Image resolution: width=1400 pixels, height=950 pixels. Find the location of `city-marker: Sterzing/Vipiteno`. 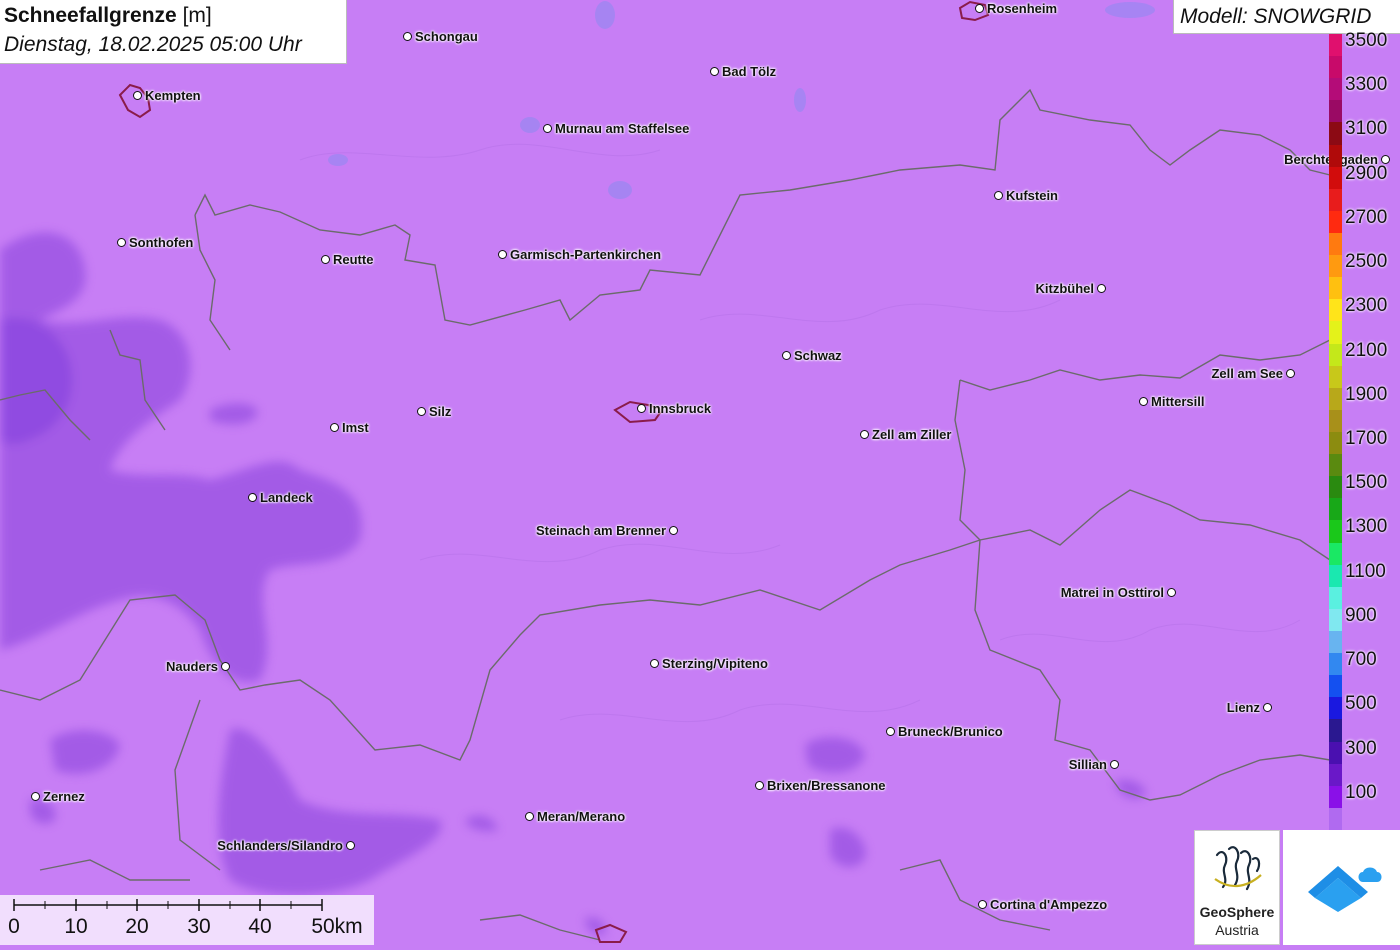

city-marker: Sterzing/Vipiteno is located at coordinates (709, 663).